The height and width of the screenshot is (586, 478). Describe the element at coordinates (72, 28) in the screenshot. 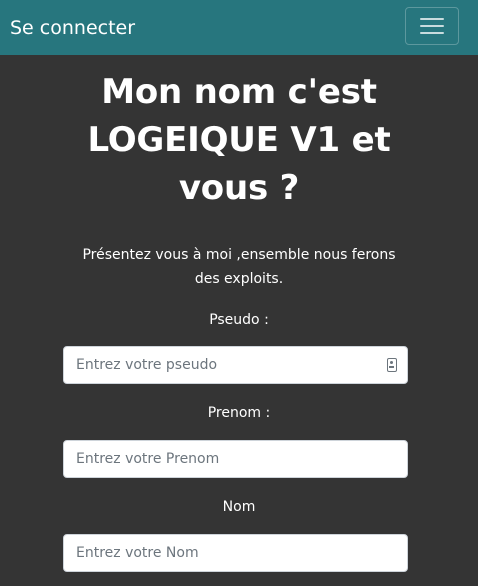

I see `navbar-brand-link: Se connecter` at that location.